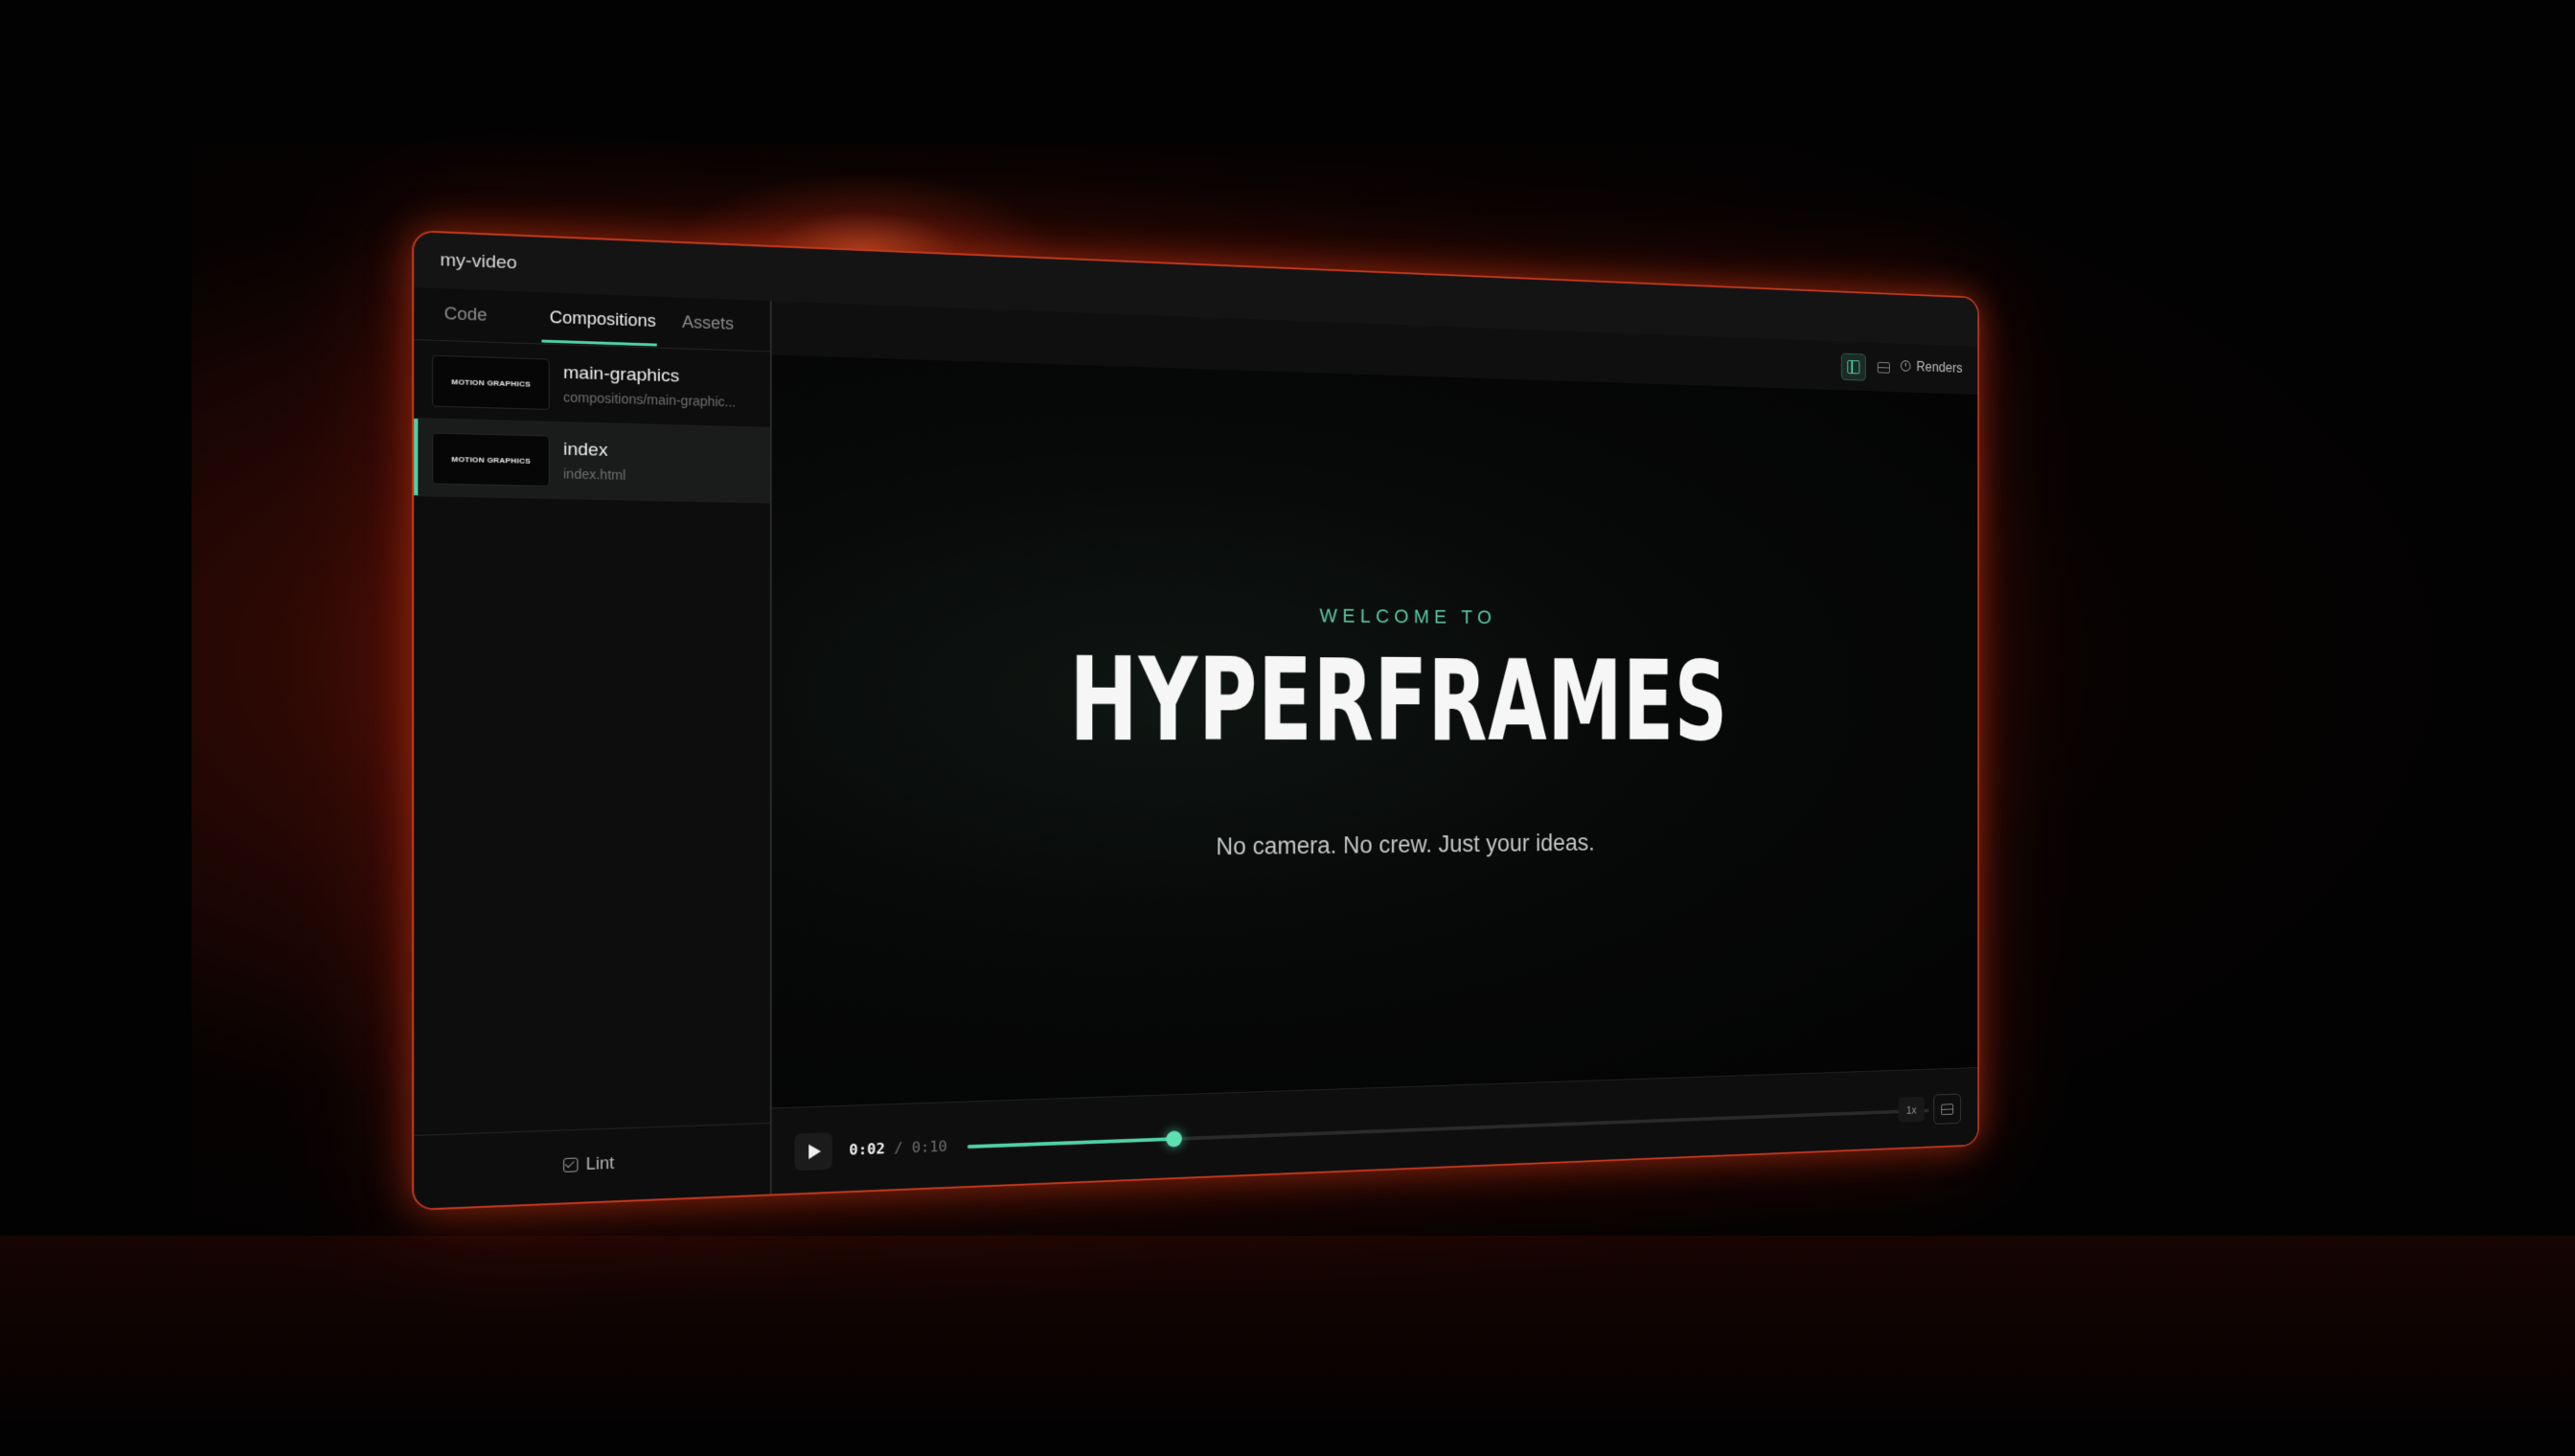 The image size is (2575, 1456). I want to click on fullscreen-icon, so click(1947, 1109).